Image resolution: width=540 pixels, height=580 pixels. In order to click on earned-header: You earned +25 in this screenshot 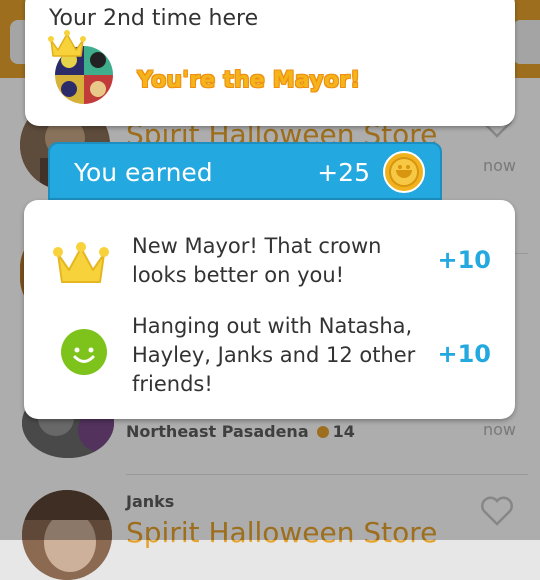, I will do `click(245, 171)`.